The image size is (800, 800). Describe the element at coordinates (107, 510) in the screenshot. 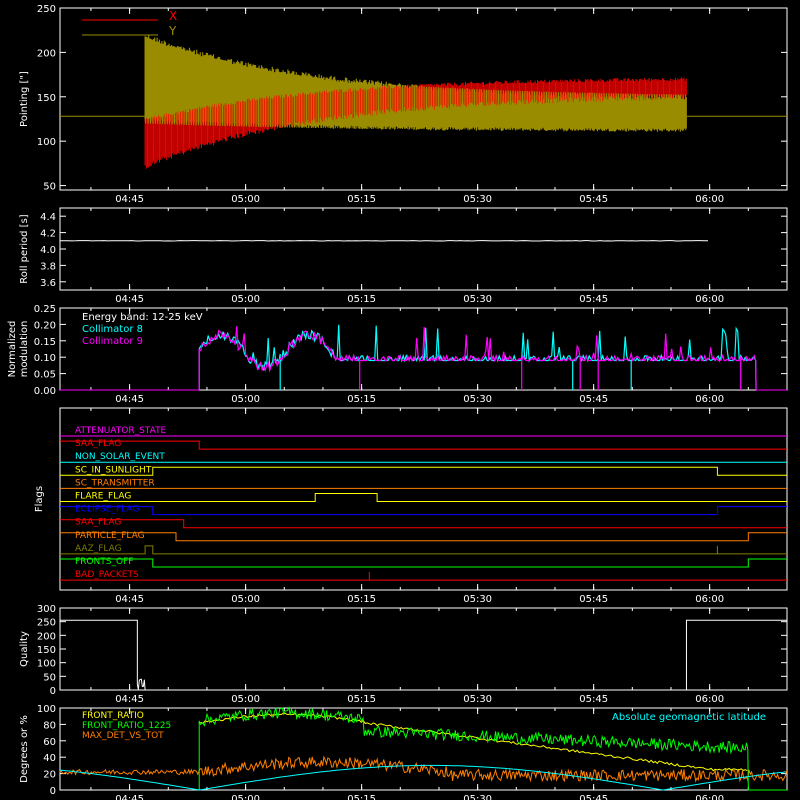

I see `flag-label-eclipse_flag: ECLIPSE_FLAG` at that location.